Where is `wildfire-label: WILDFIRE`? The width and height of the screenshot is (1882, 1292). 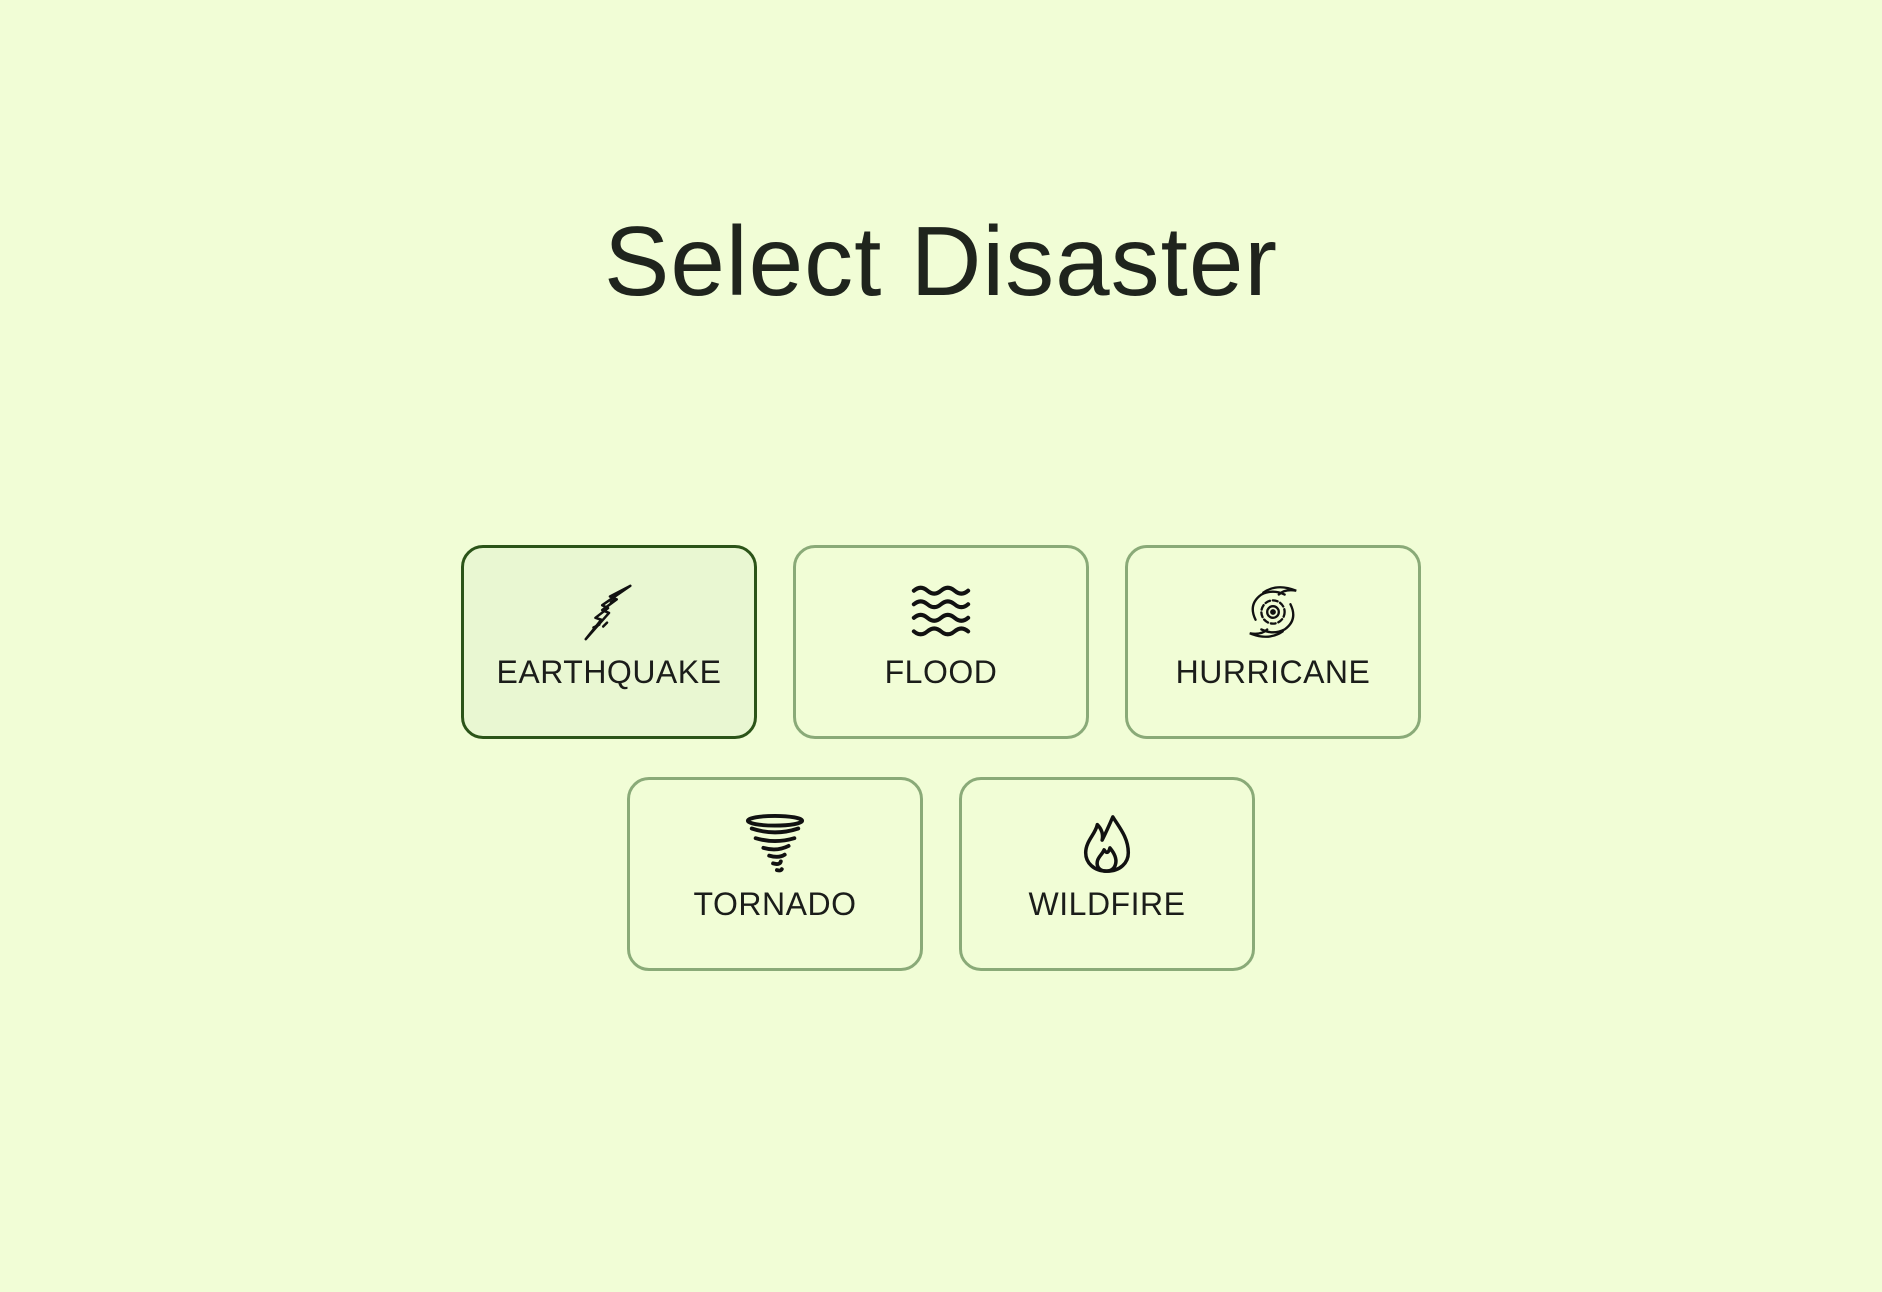 wildfire-label: WILDFIRE is located at coordinates (1107, 904).